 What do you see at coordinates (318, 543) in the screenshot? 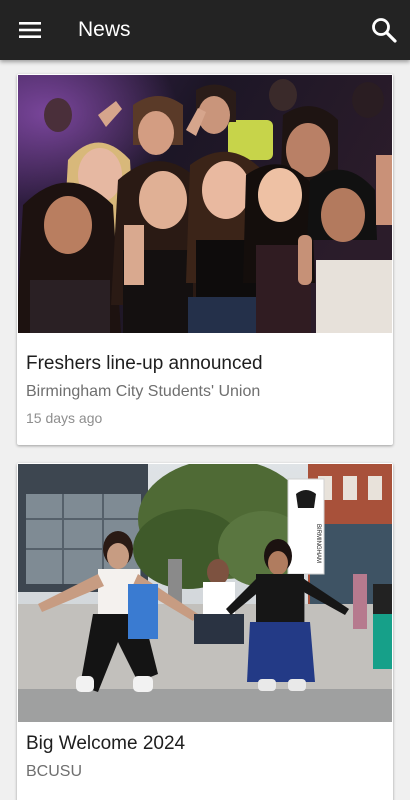
I see `svg-text: BIRMINGHAM` at bounding box center [318, 543].